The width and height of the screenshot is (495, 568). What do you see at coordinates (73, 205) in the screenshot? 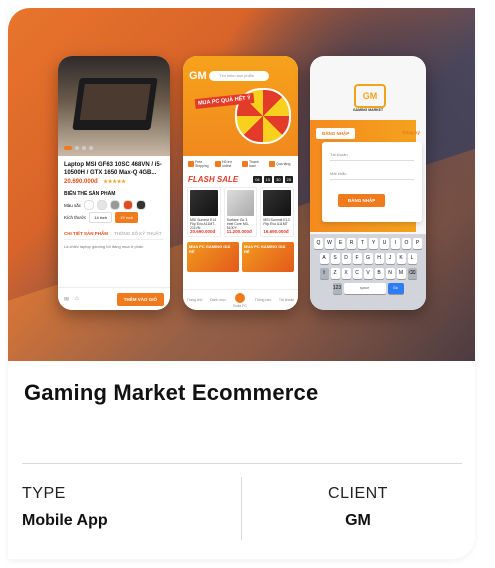
I see `color-label: Màu sắc` at bounding box center [73, 205].